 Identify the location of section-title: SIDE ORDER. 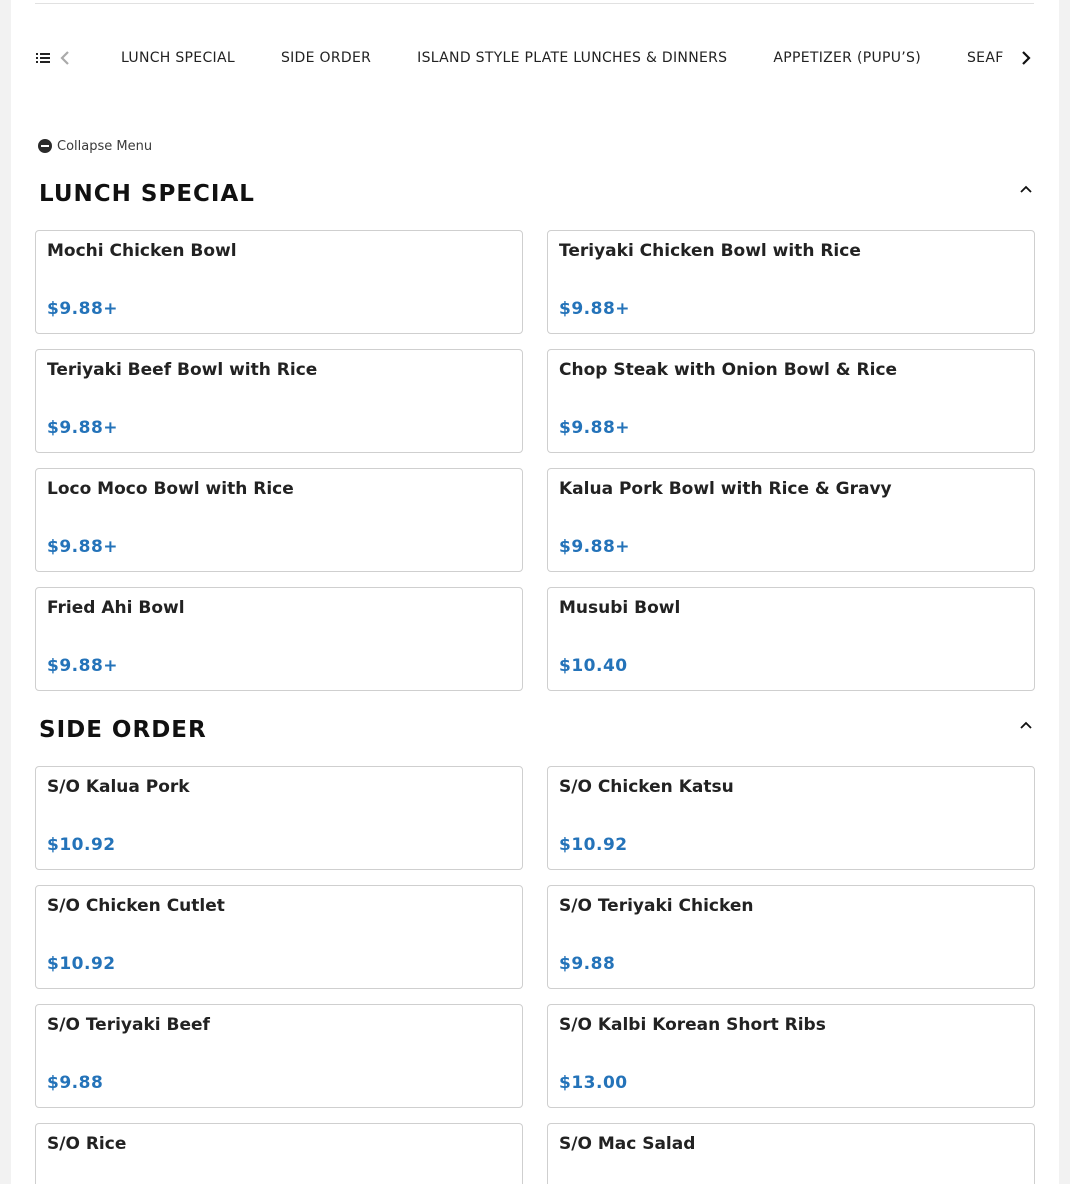
(123, 730).